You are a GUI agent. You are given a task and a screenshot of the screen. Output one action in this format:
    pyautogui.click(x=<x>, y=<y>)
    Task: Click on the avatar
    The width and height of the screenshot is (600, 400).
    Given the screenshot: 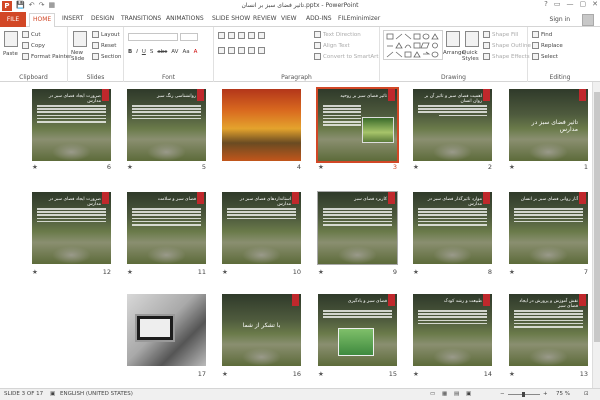 What is the action you would take?
    pyautogui.click(x=588, y=20)
    